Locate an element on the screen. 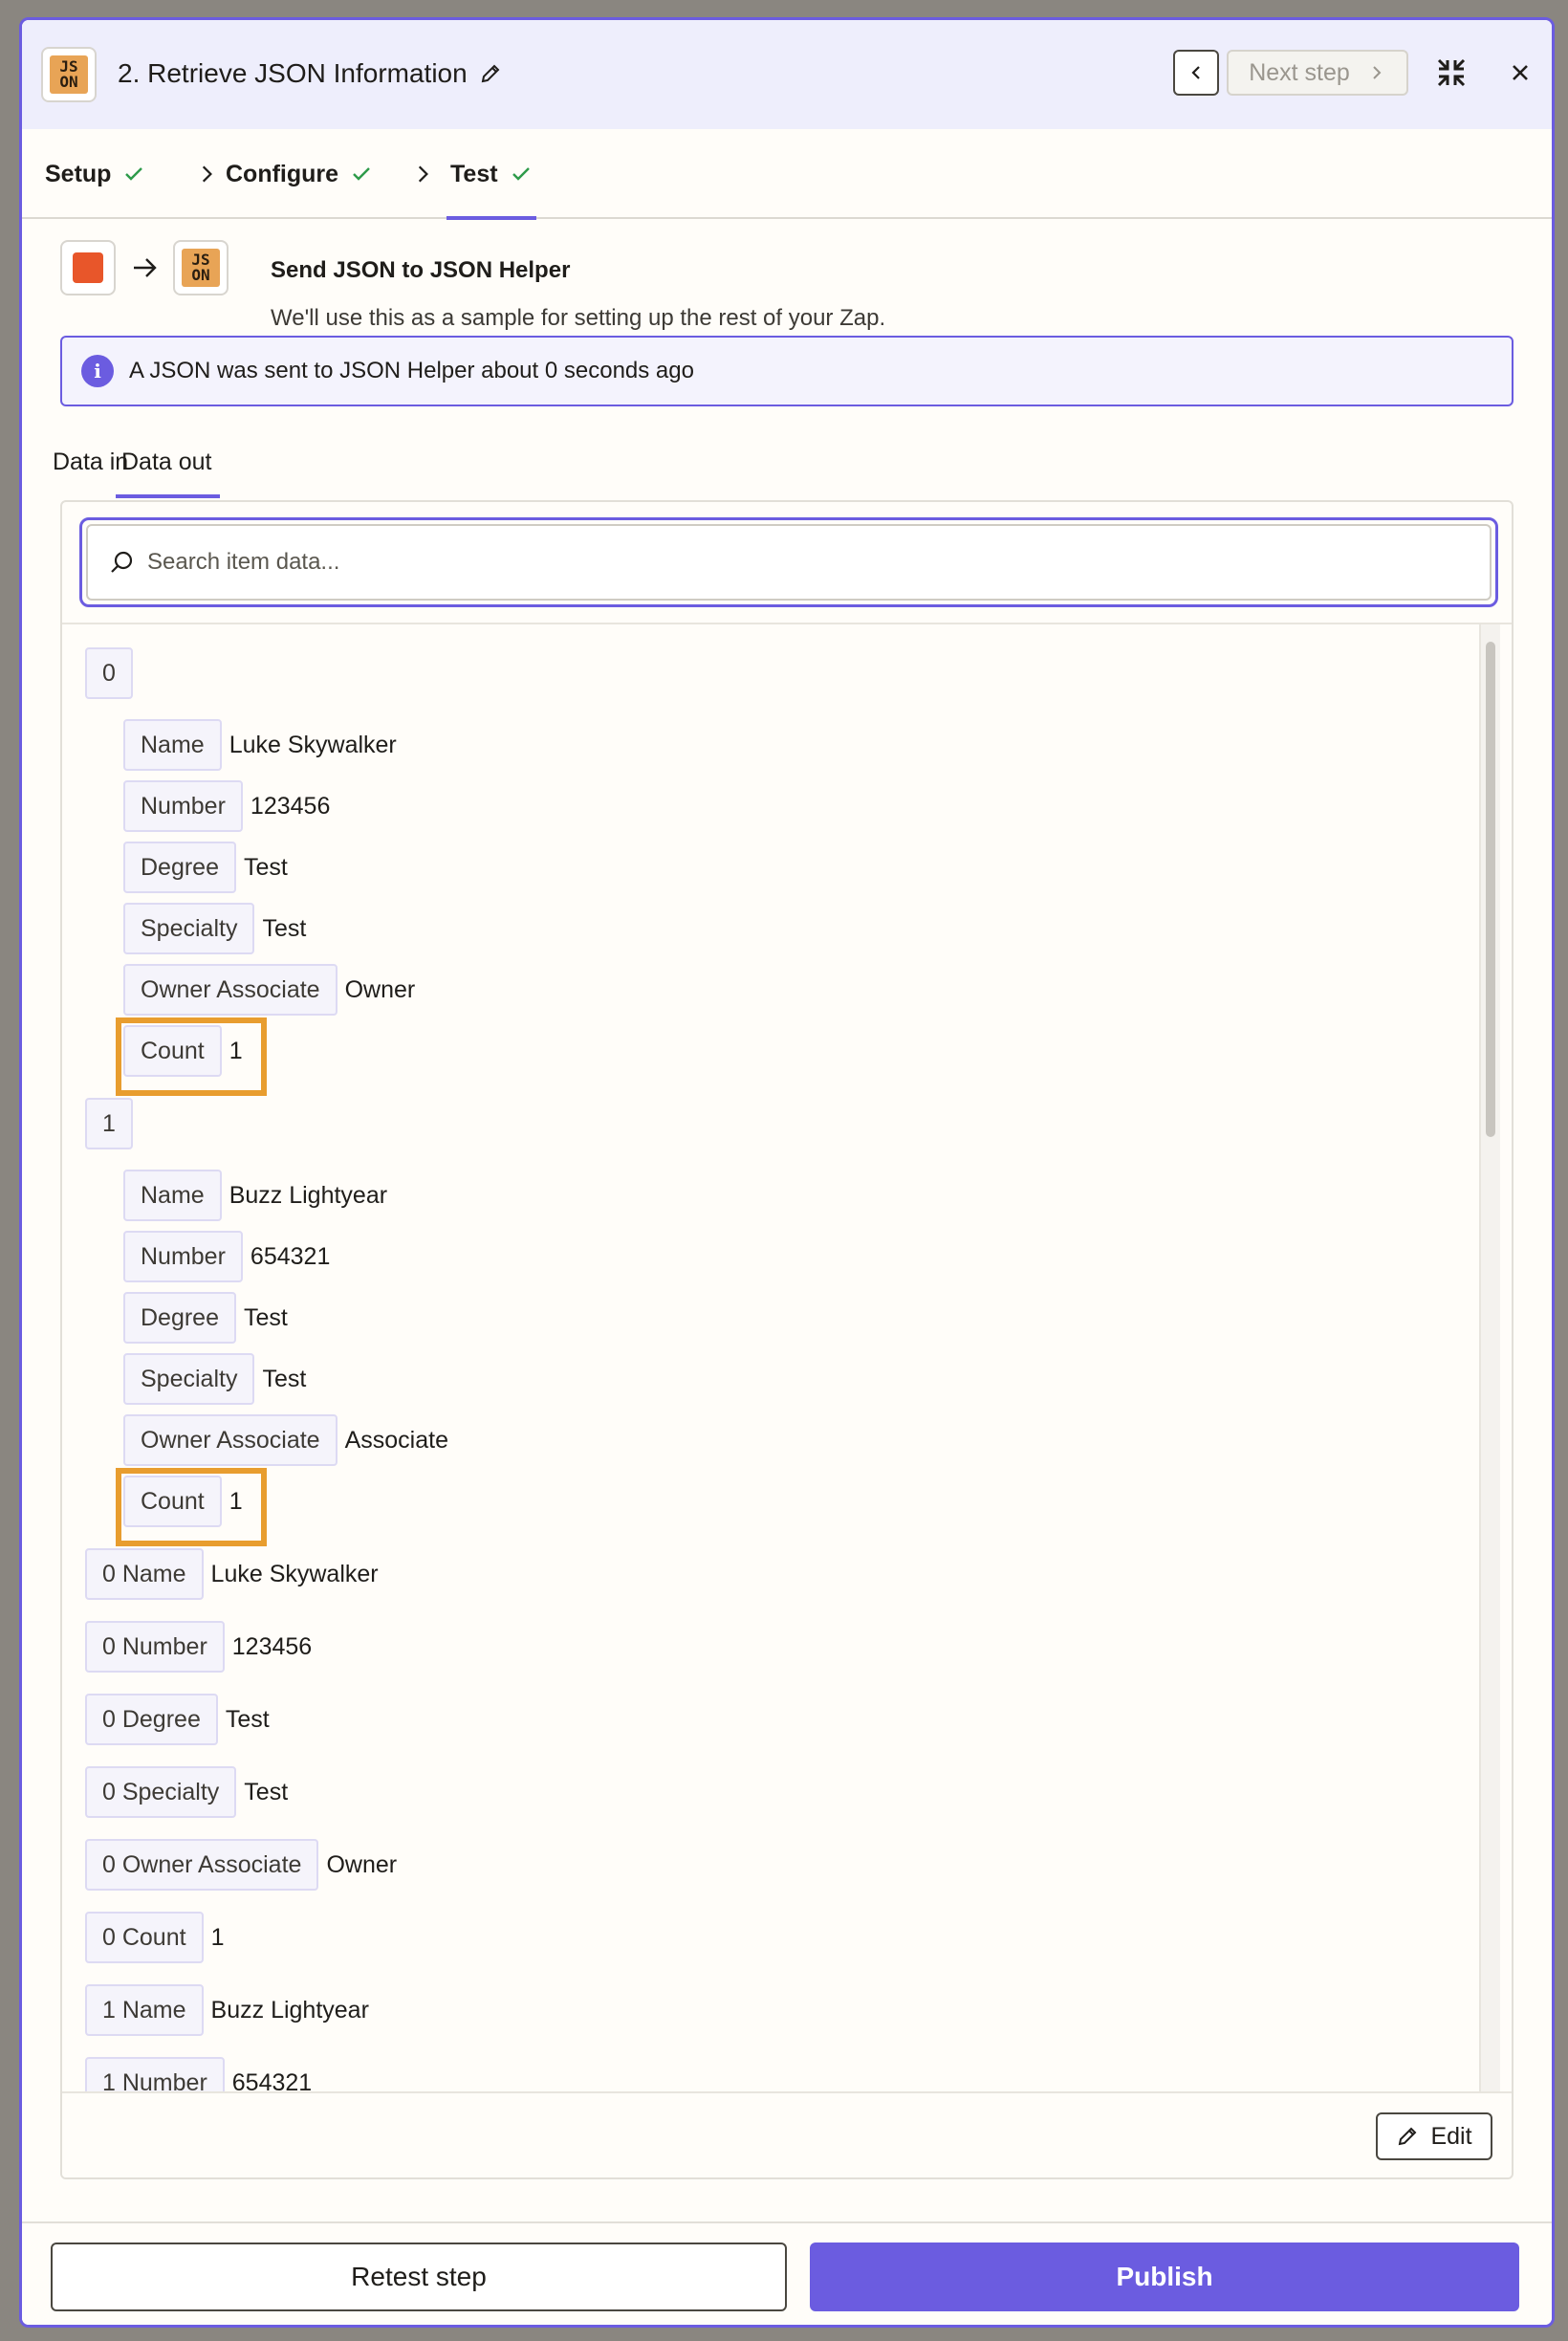 Image resolution: width=1568 pixels, height=2341 pixels. tree-row: 0 Count 1 is located at coordinates (154, 1937).